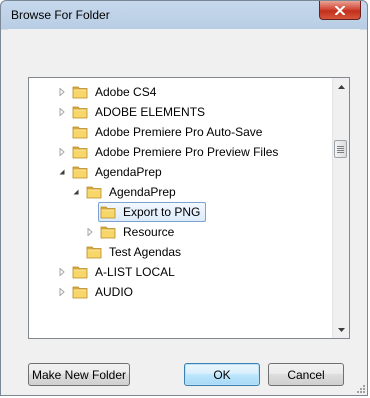  Describe the element at coordinates (184, 51) in the screenshot. I see `description-area` at that location.